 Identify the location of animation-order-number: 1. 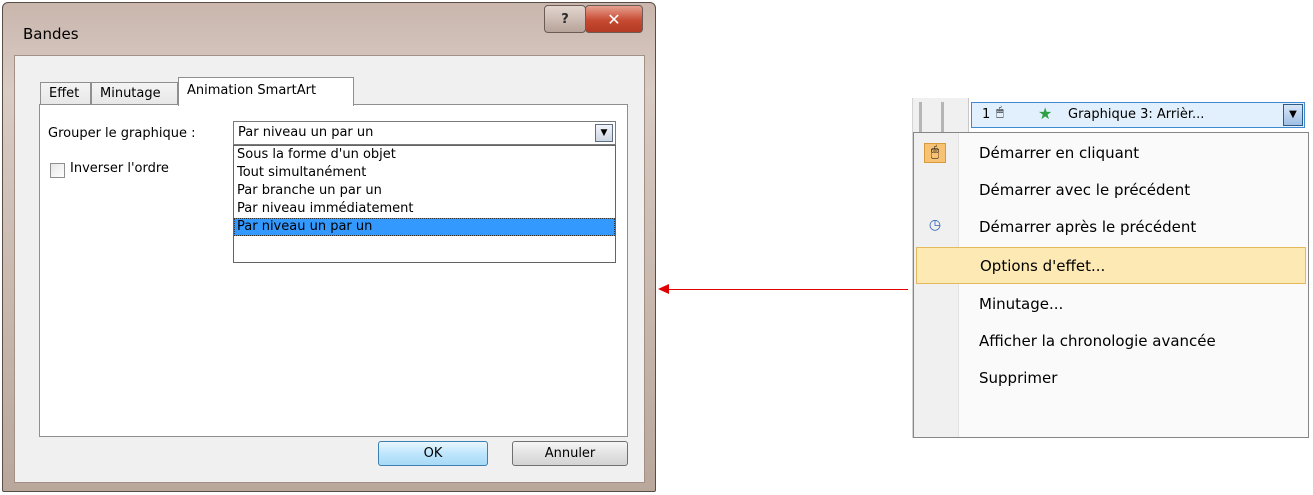
(986, 114).